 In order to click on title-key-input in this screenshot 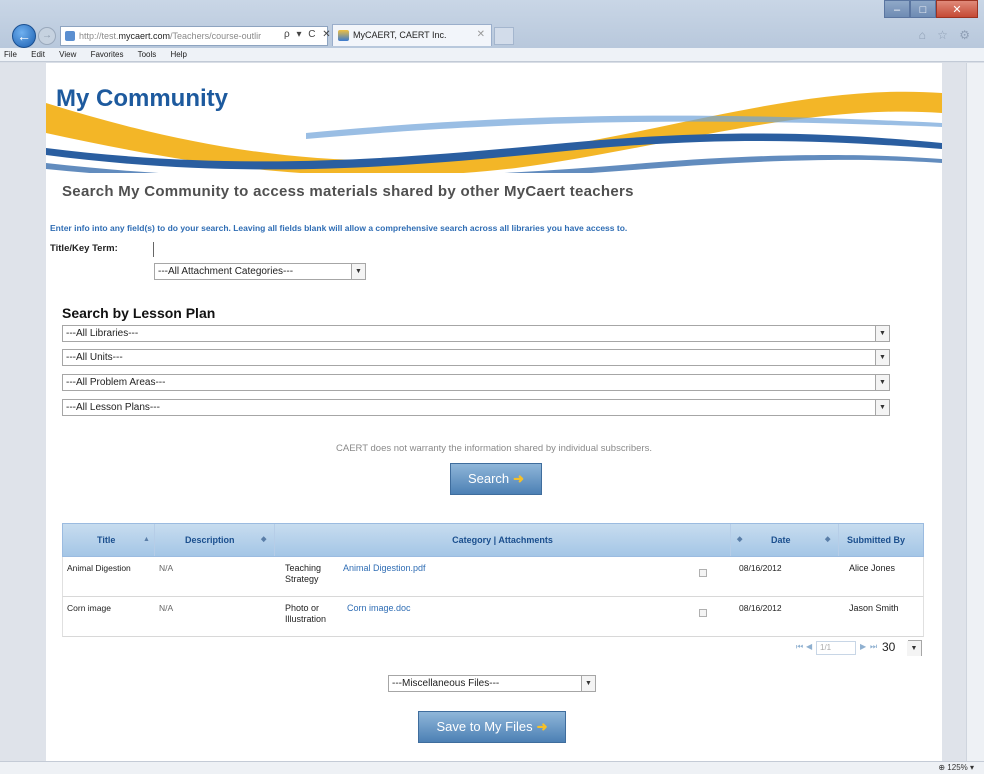, I will do `click(238, 249)`.